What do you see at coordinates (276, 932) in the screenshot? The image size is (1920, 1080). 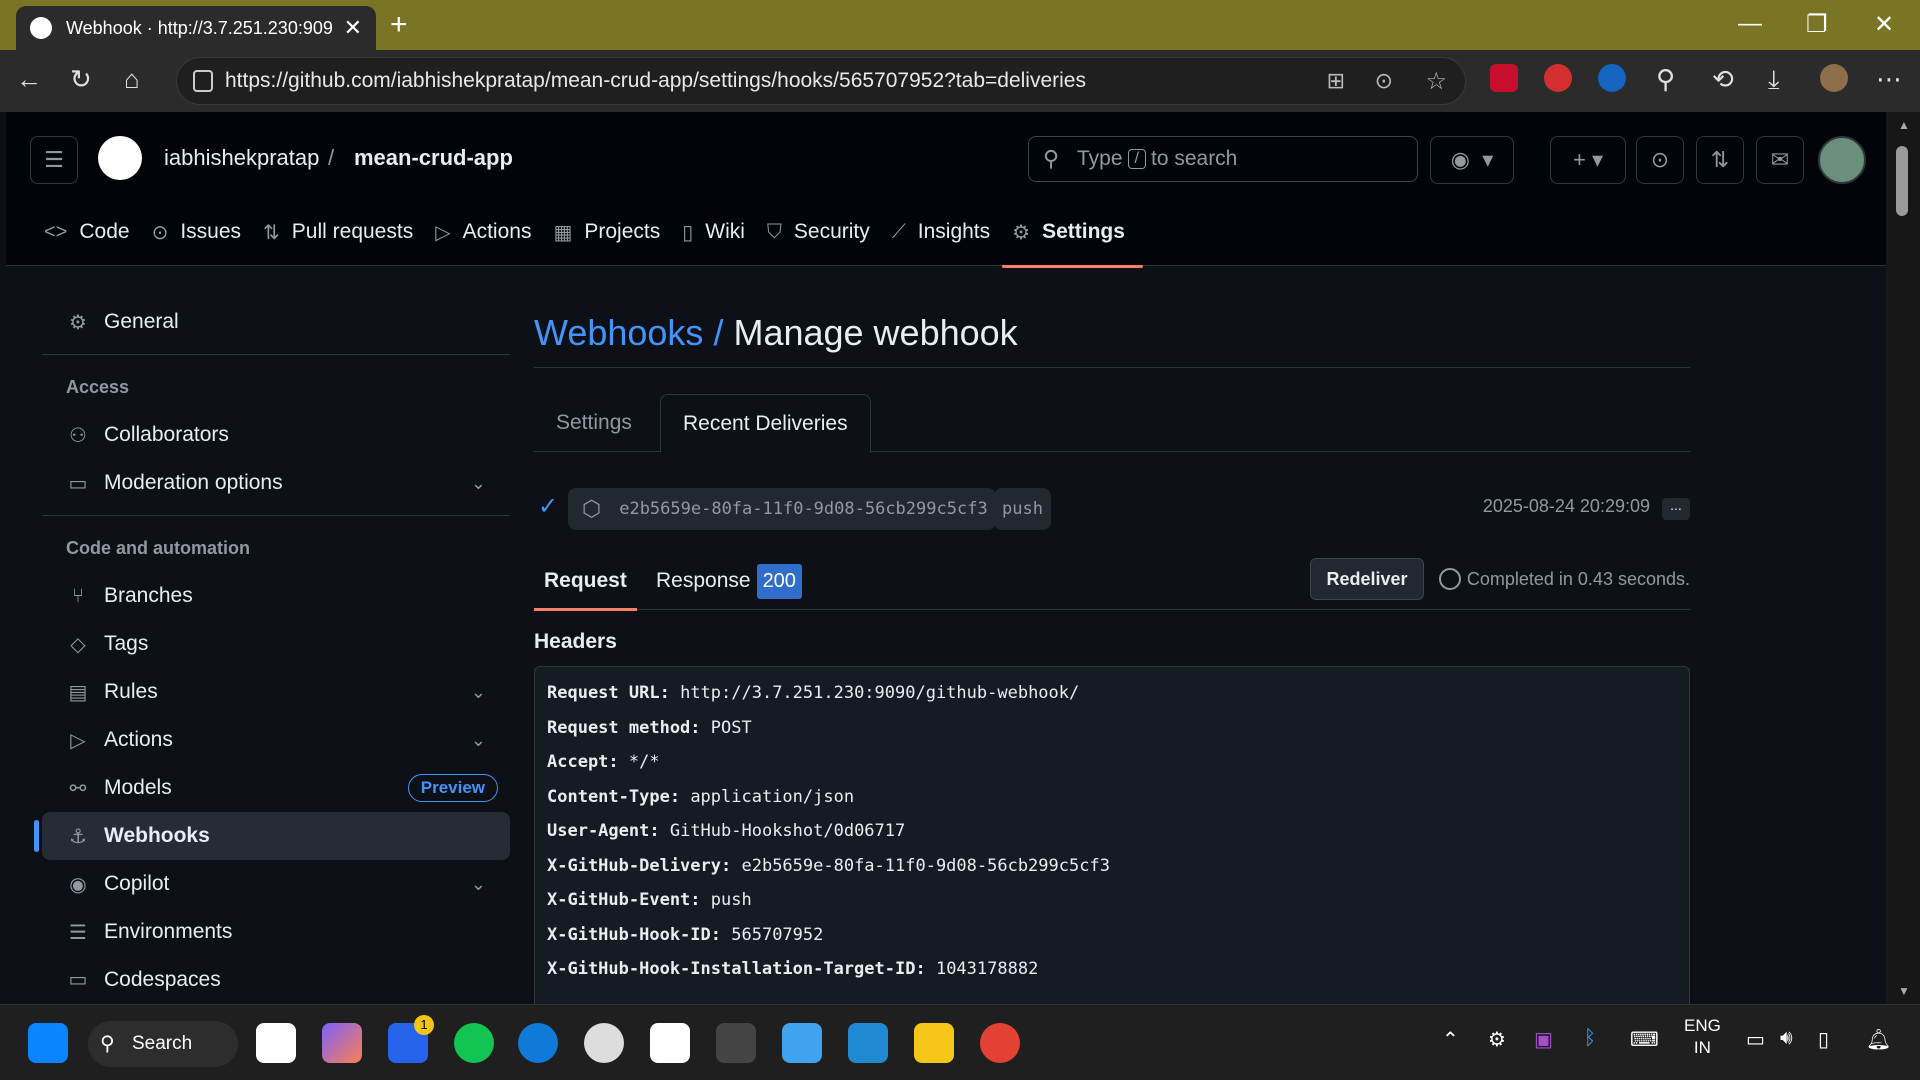 I see `sidebar-item-environments: ☰ Environments` at bounding box center [276, 932].